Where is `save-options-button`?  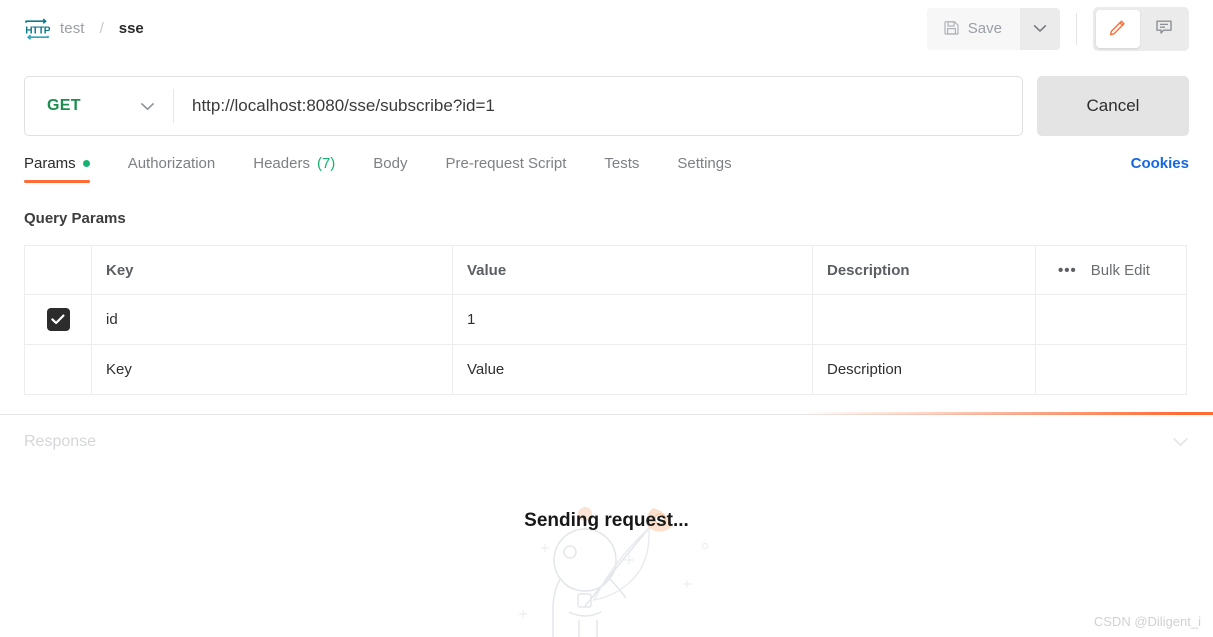 save-options-button is located at coordinates (1040, 28).